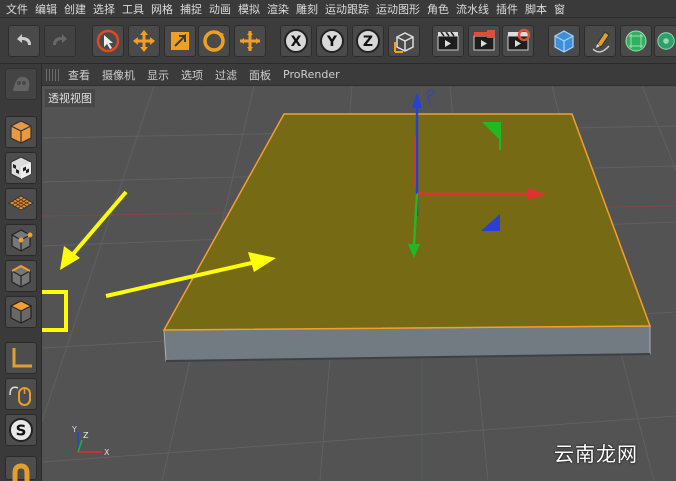 This screenshot has width=676, height=481. What do you see at coordinates (226, 75) in the screenshot?
I see `viewport-menu-filter: 过滤` at bounding box center [226, 75].